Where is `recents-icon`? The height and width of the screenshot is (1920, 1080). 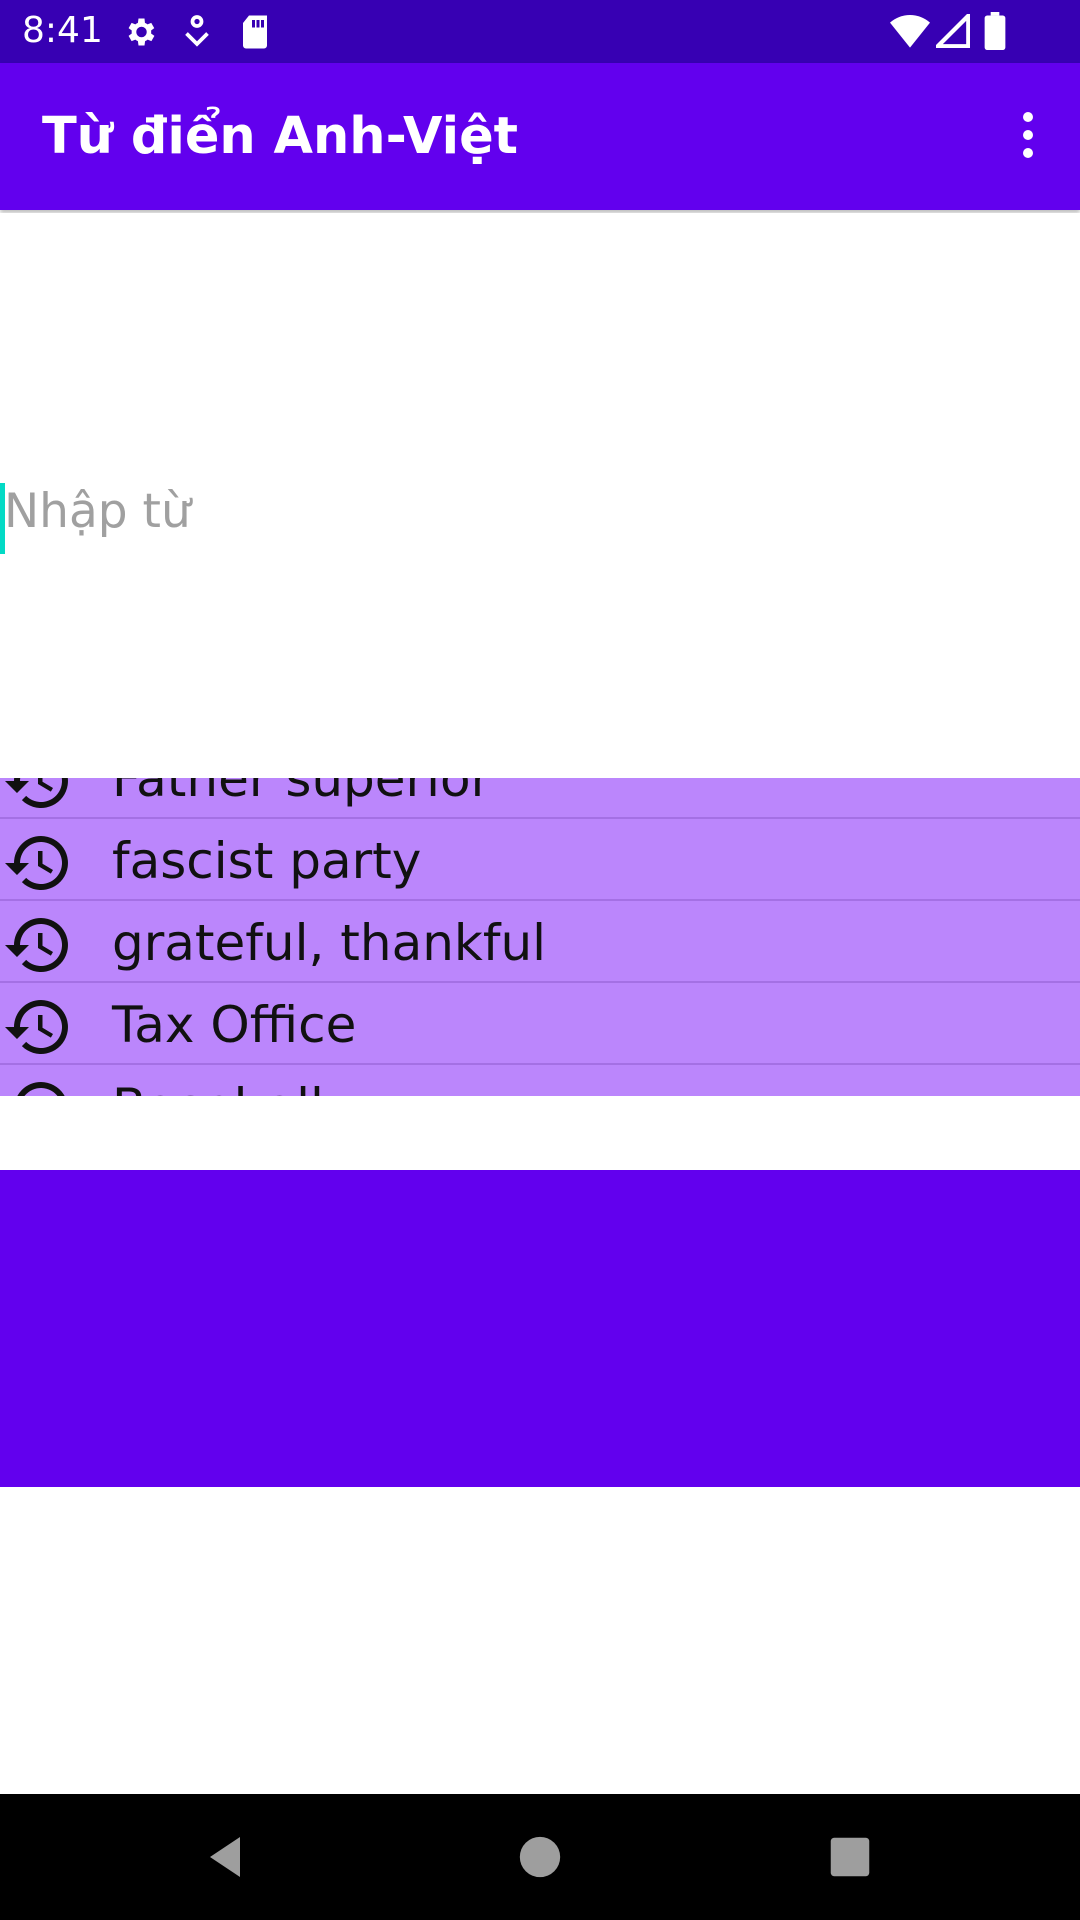
recents-icon is located at coordinates (850, 1857).